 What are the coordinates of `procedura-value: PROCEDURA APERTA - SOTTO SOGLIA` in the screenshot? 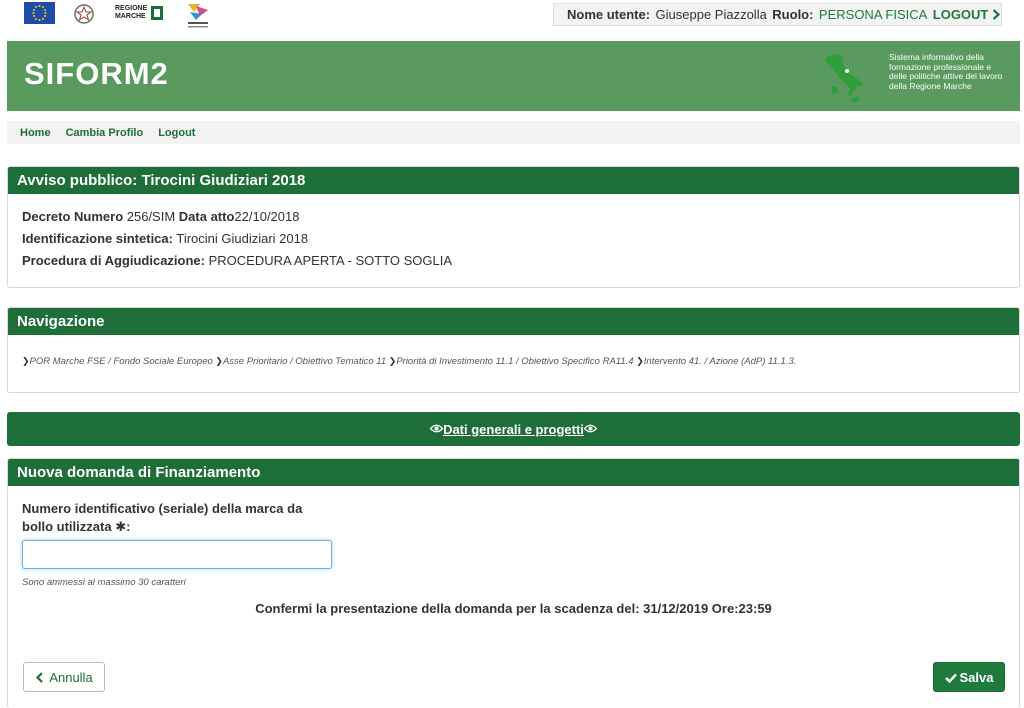 It's located at (328, 260).